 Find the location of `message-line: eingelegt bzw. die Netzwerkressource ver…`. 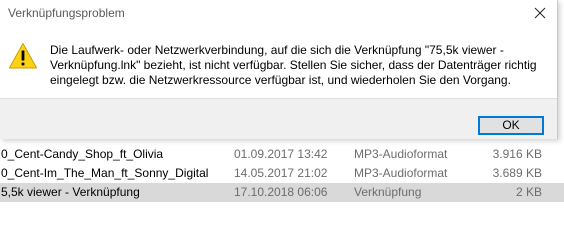

message-line: eingelegt bzw. die Netzwerkressource ver… is located at coordinates (280, 80).